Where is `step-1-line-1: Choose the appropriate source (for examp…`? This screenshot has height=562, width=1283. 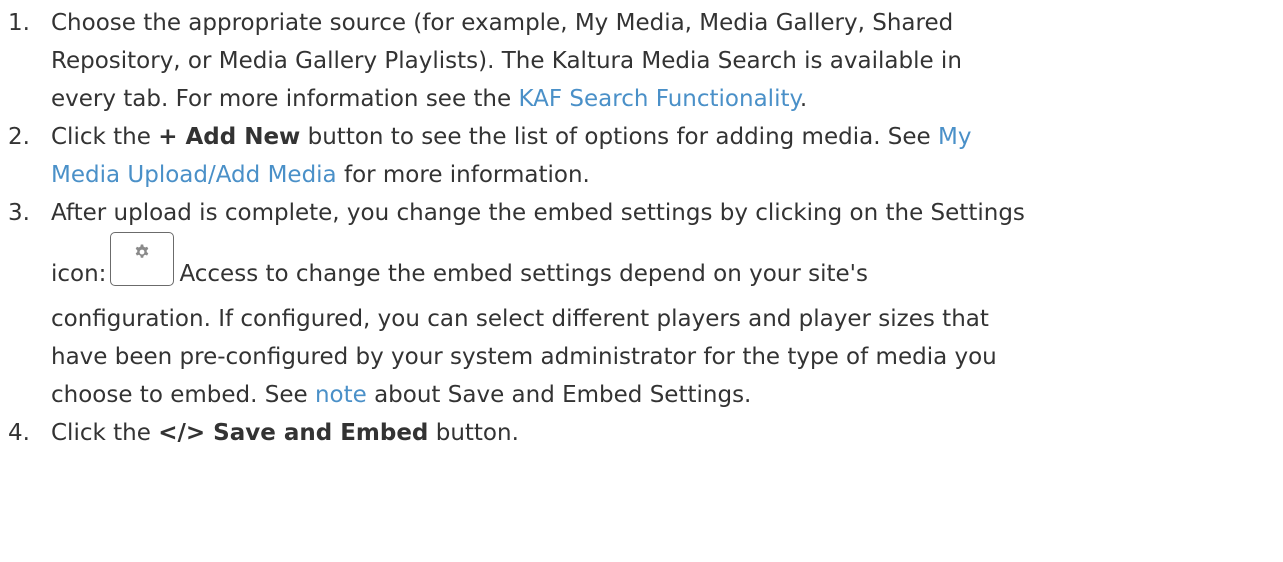 step-1-line-1: Choose the appropriate source (for examp… is located at coordinates (502, 23).